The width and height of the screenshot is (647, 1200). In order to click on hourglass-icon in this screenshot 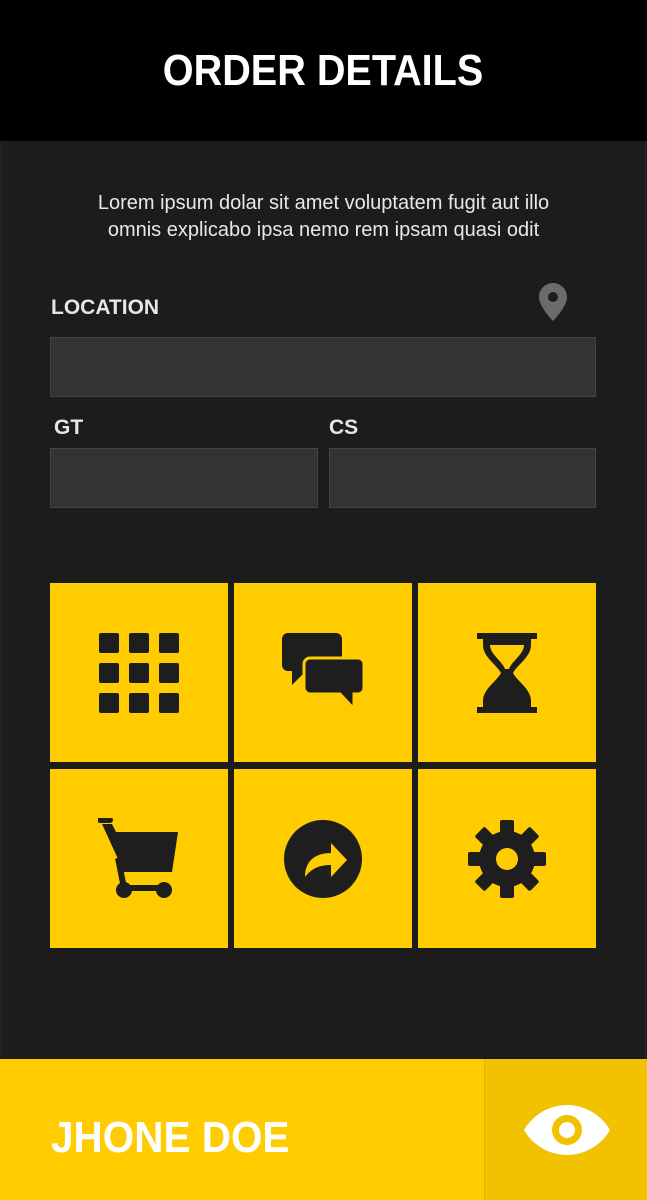, I will do `click(507, 672)`.